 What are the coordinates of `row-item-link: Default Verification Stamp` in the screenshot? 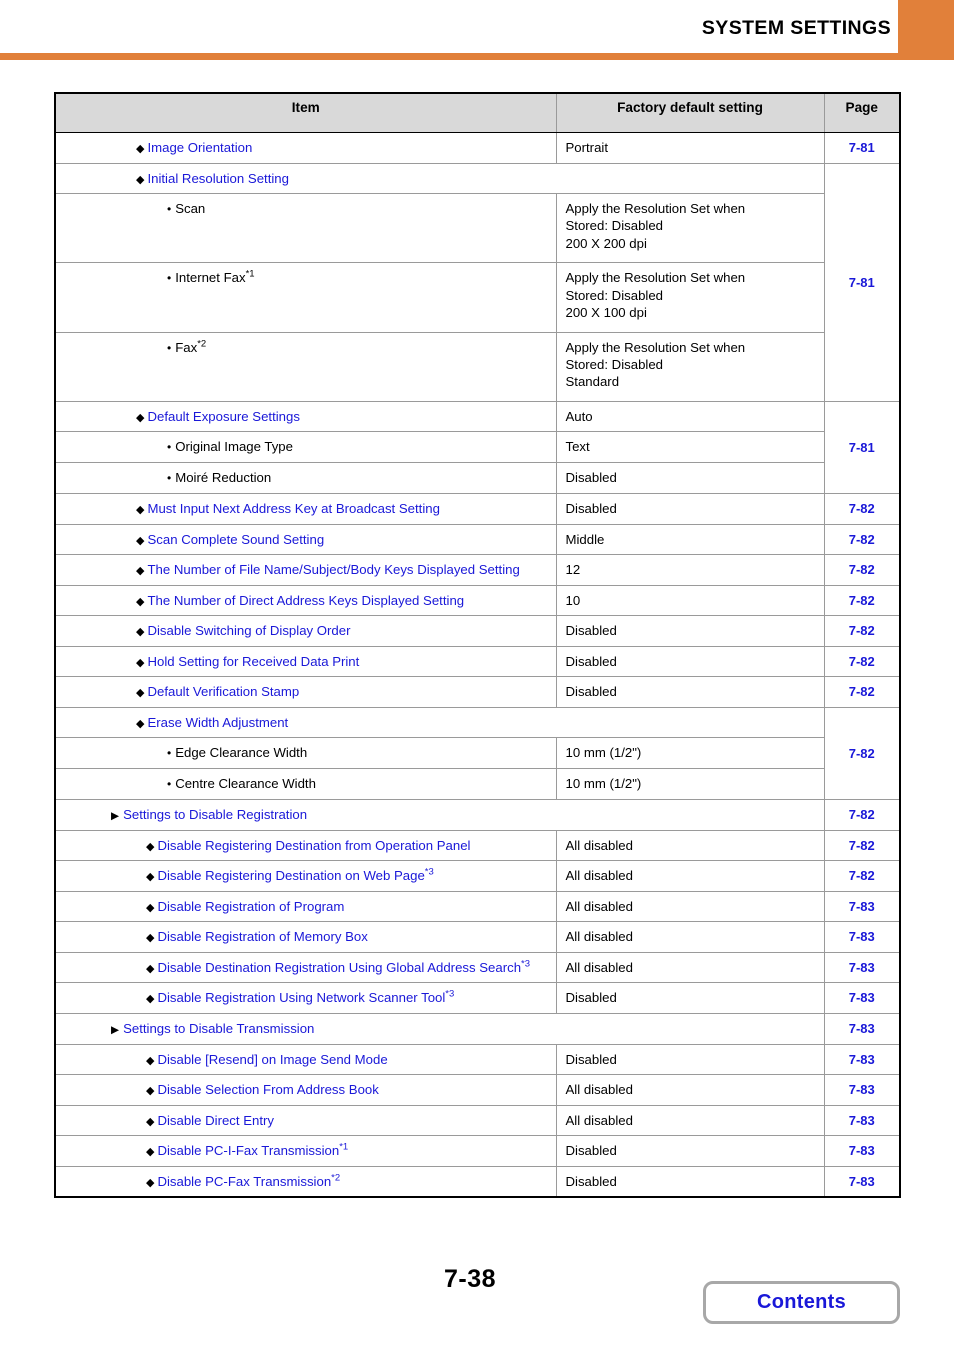 It's located at (307, 692).